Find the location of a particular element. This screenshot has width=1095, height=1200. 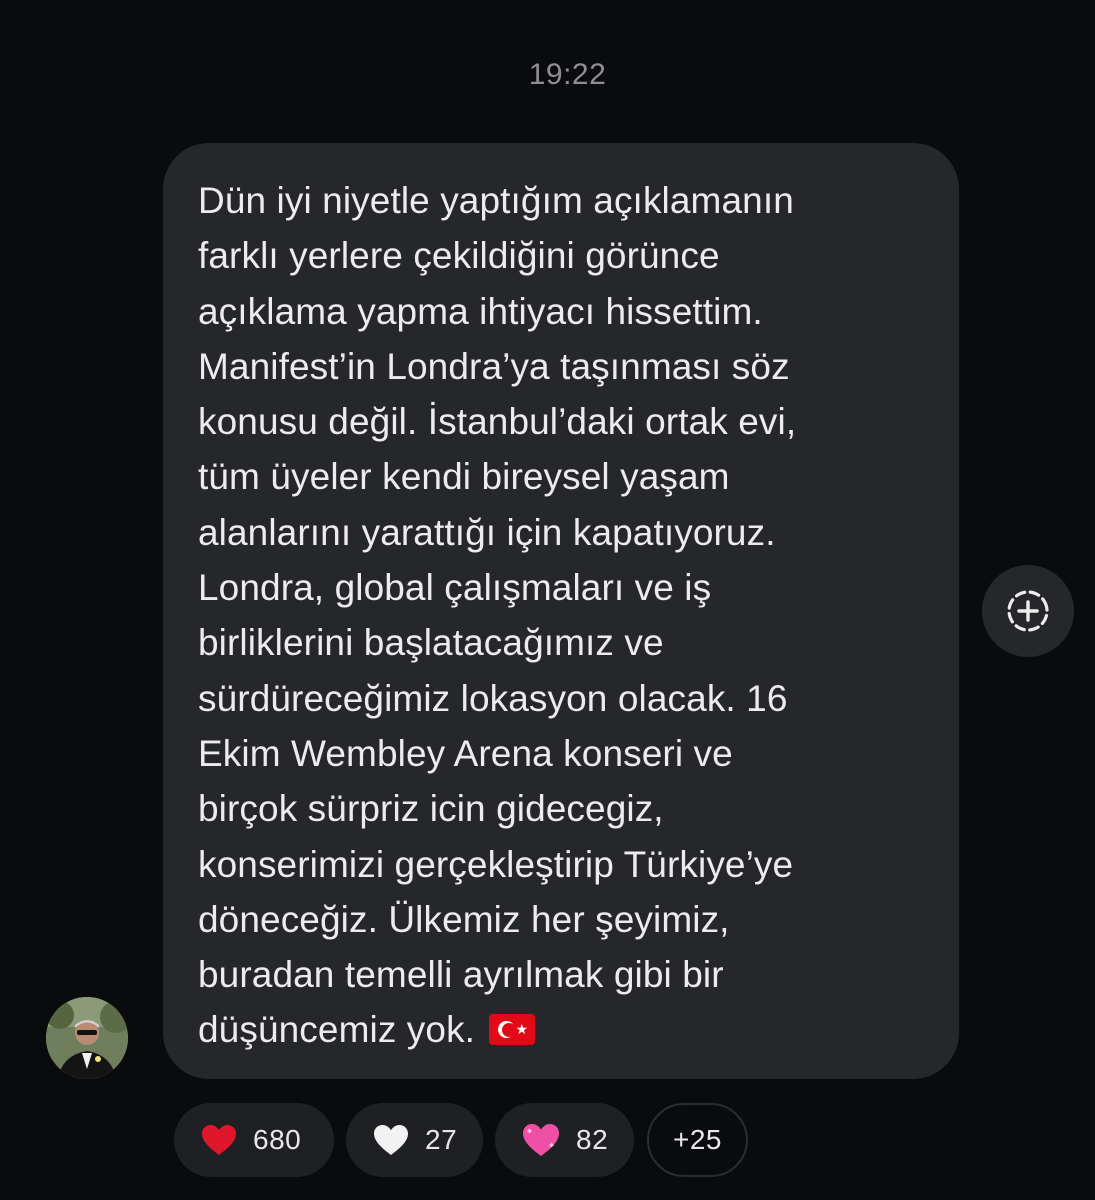

sender-avatar is located at coordinates (87, 1038).